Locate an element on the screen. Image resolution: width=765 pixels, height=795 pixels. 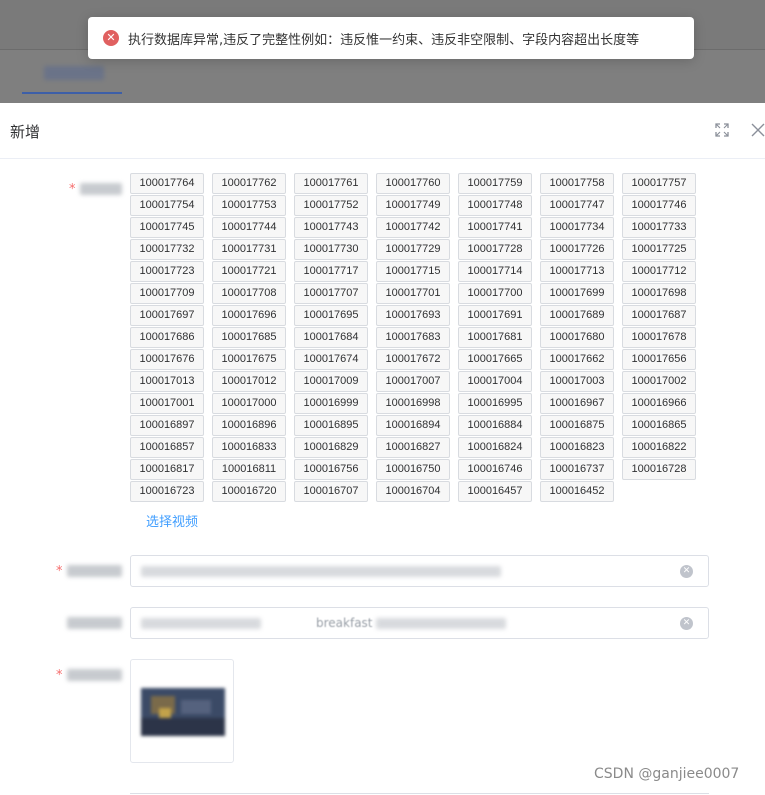
video-tag: 100016999 is located at coordinates (331, 403).